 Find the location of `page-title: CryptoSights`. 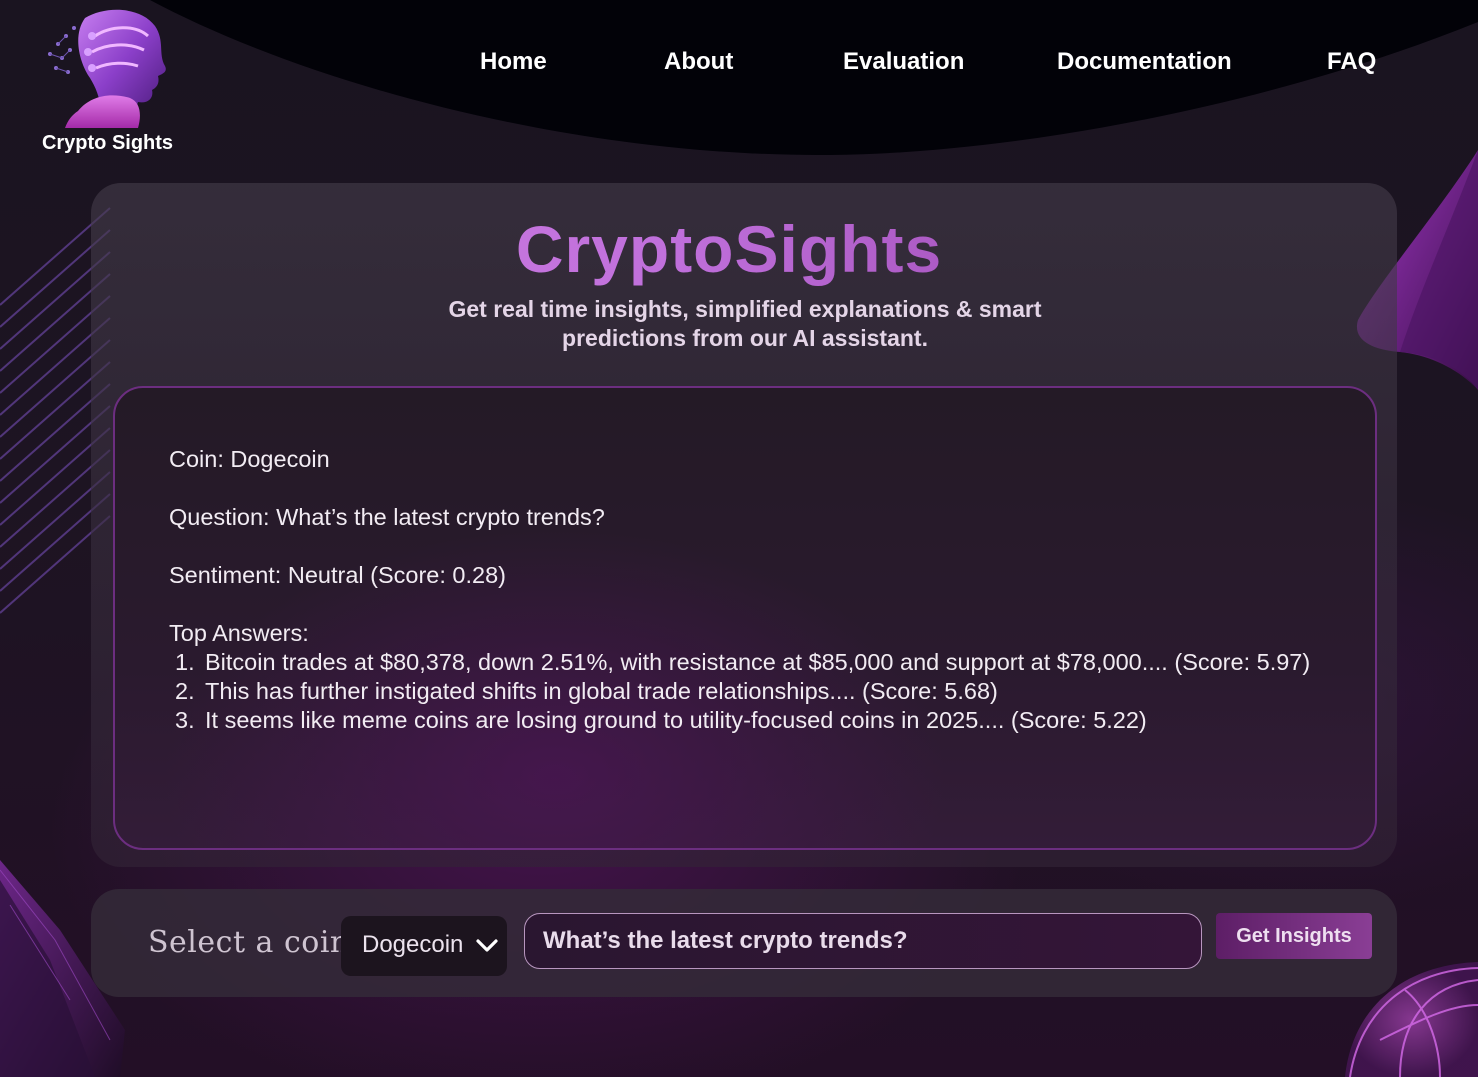

page-title: CryptoSights is located at coordinates (729, 249).